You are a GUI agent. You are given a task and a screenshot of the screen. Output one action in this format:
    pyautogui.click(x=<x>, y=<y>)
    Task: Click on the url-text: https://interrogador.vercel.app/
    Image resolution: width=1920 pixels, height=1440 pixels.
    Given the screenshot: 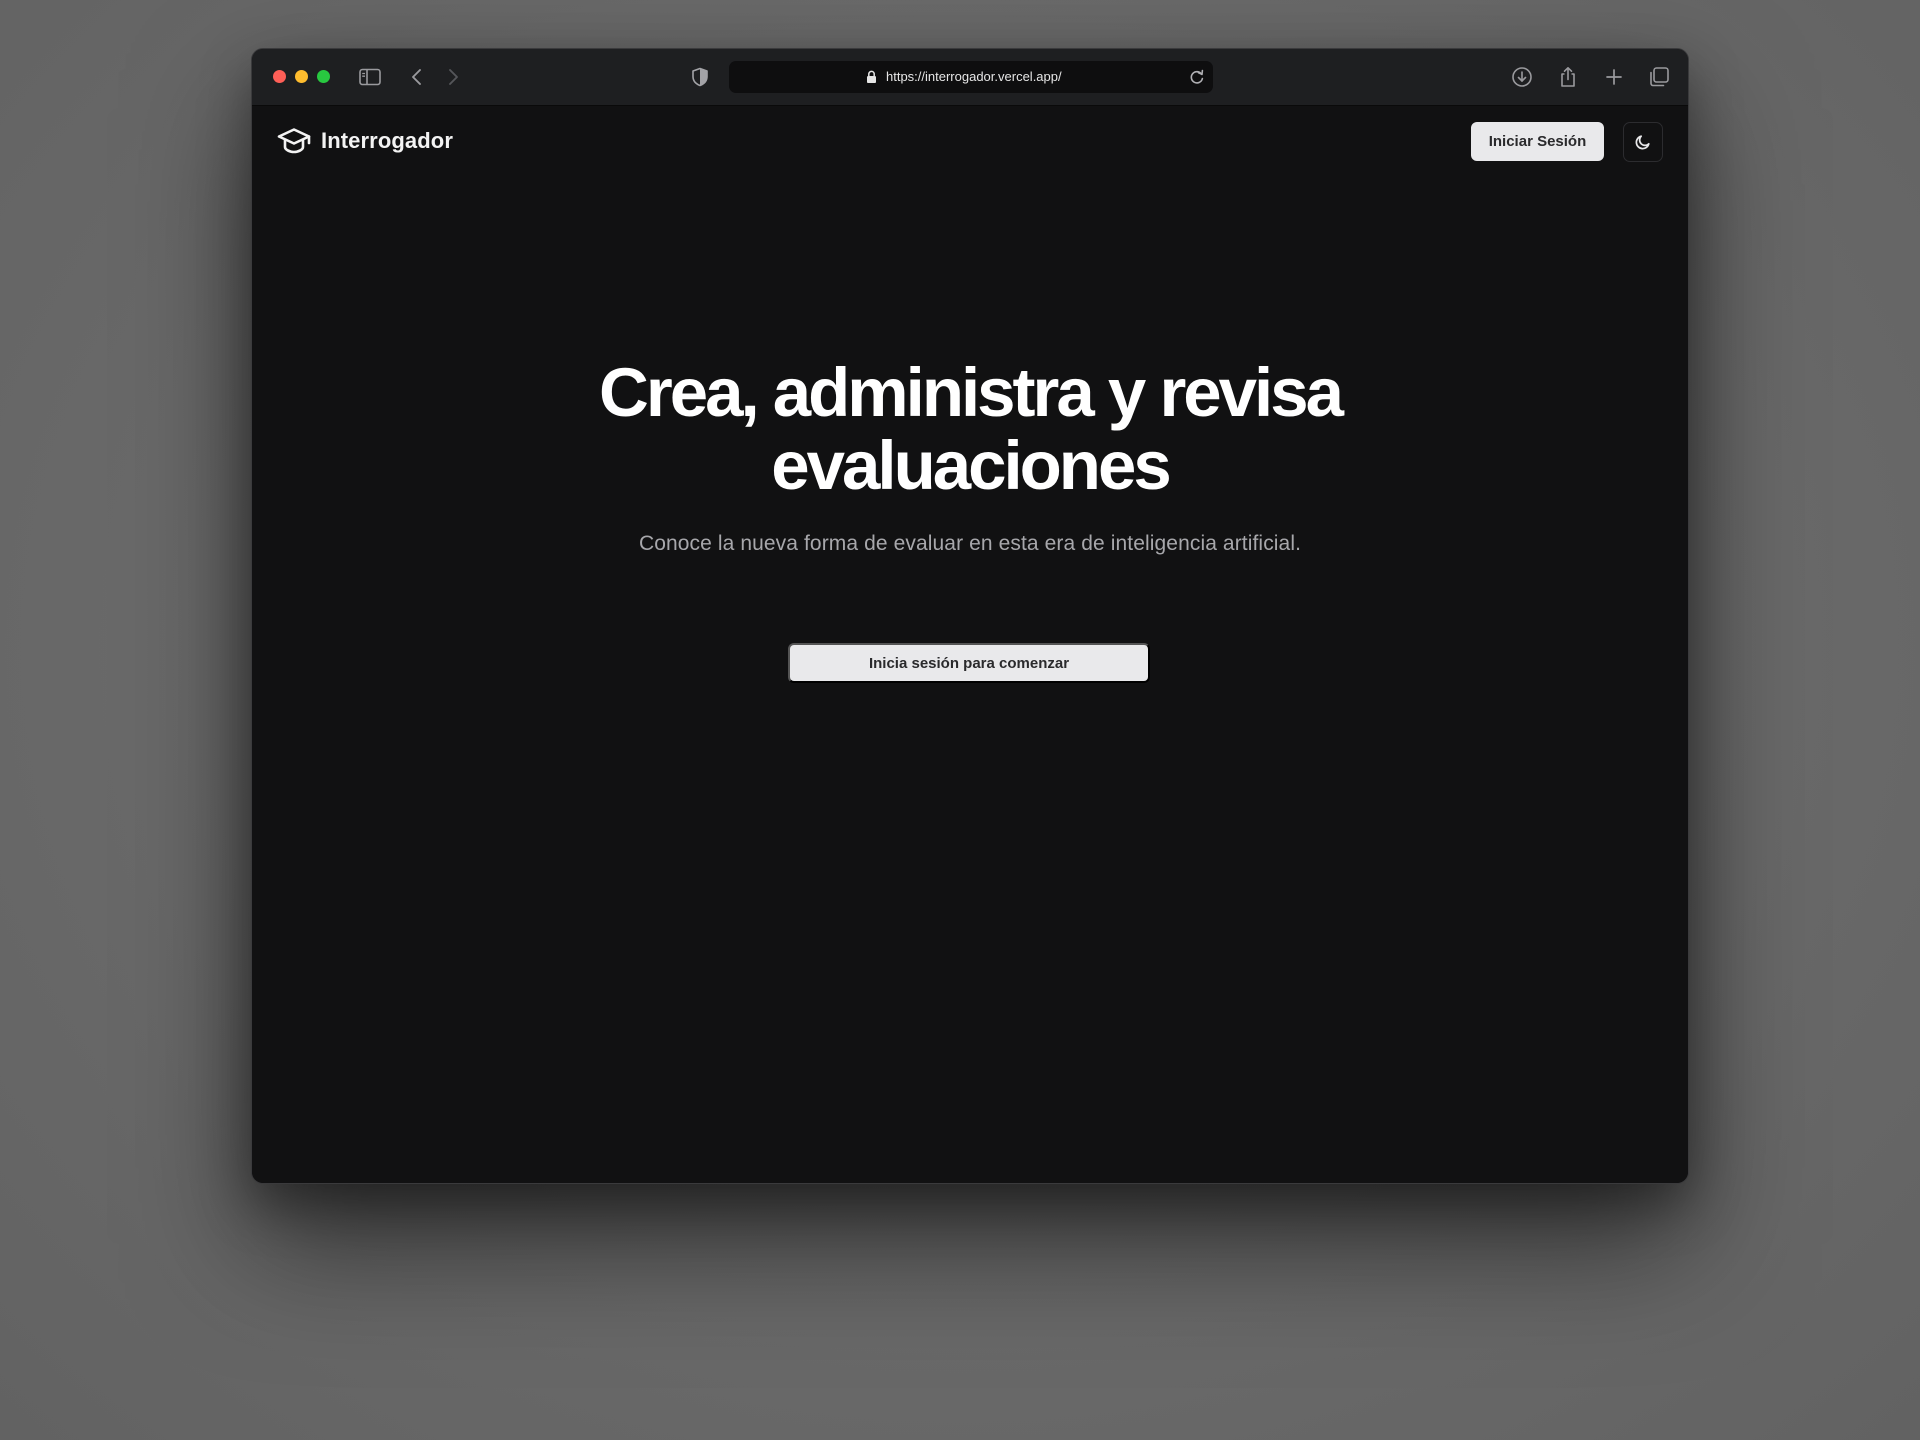 What is the action you would take?
    pyautogui.click(x=974, y=76)
    